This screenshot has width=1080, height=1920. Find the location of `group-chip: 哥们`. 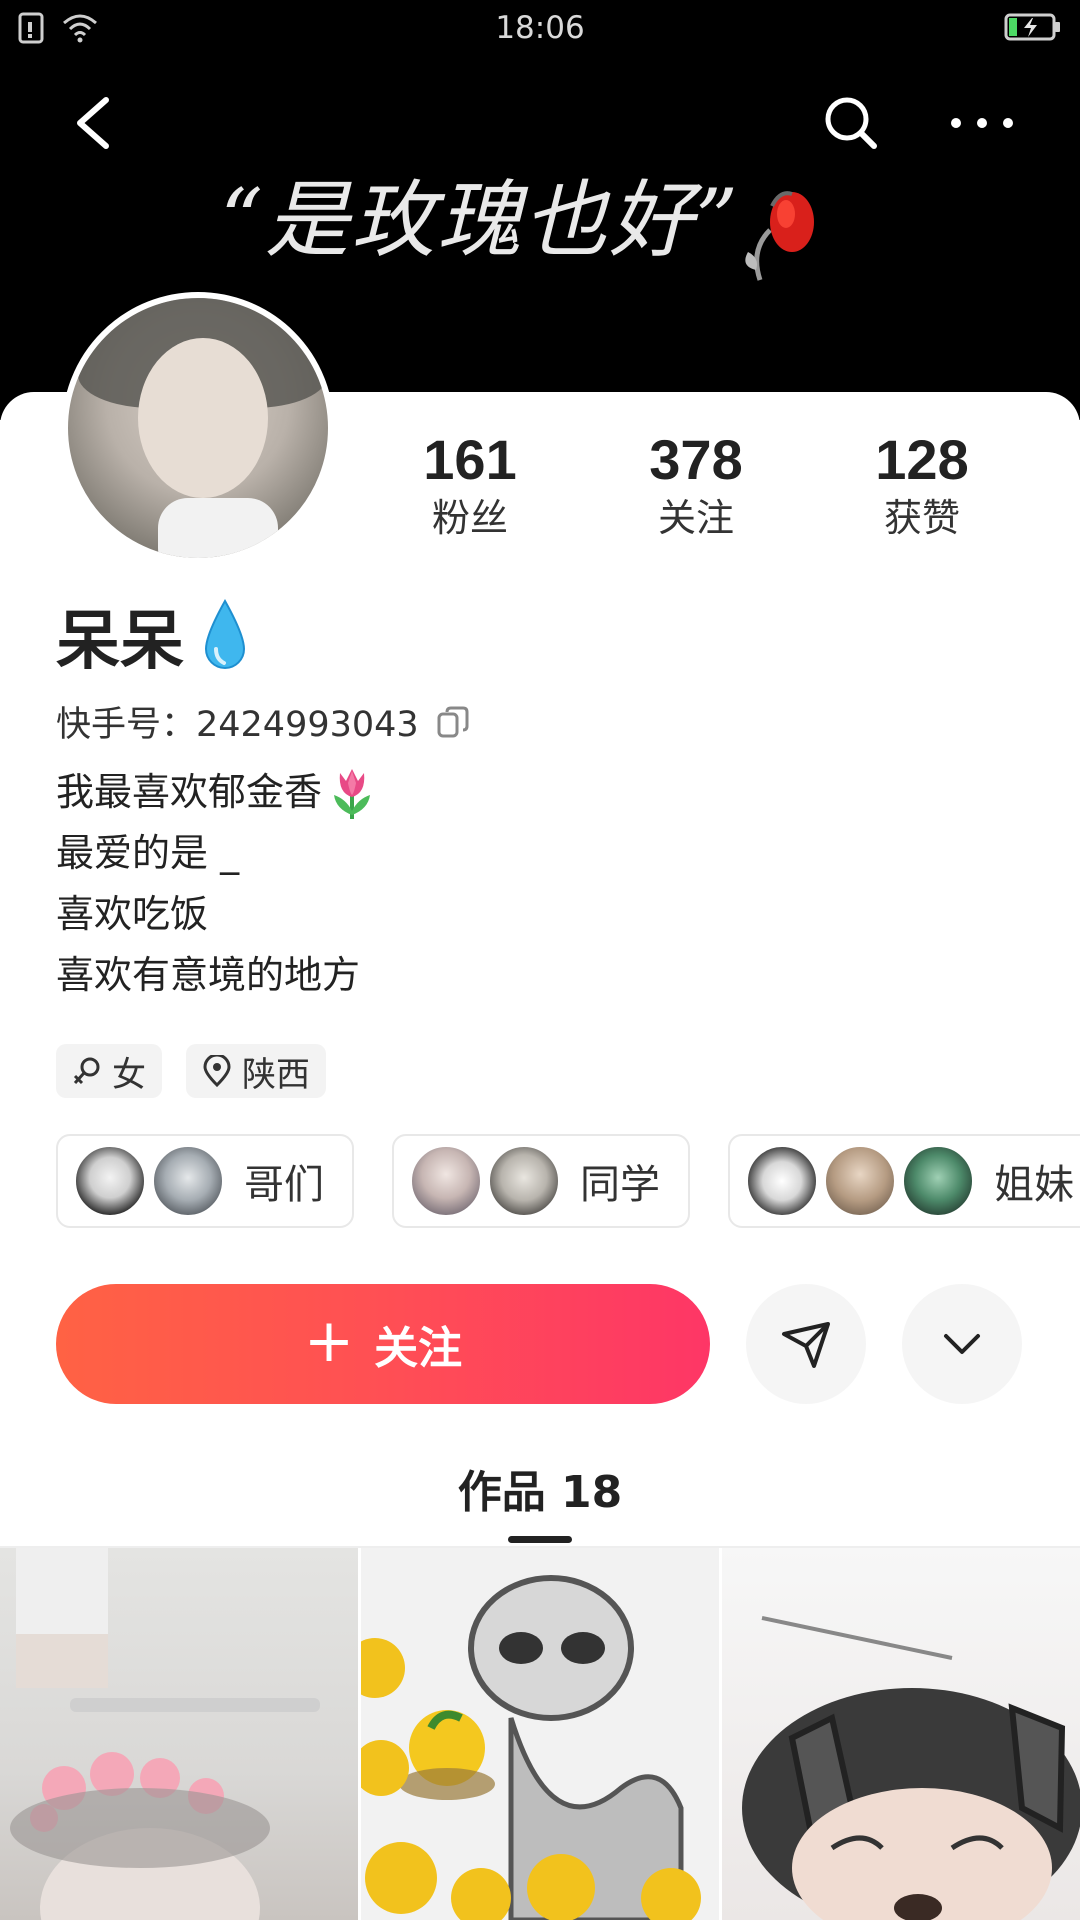

group-chip: 哥们 is located at coordinates (205, 1181).